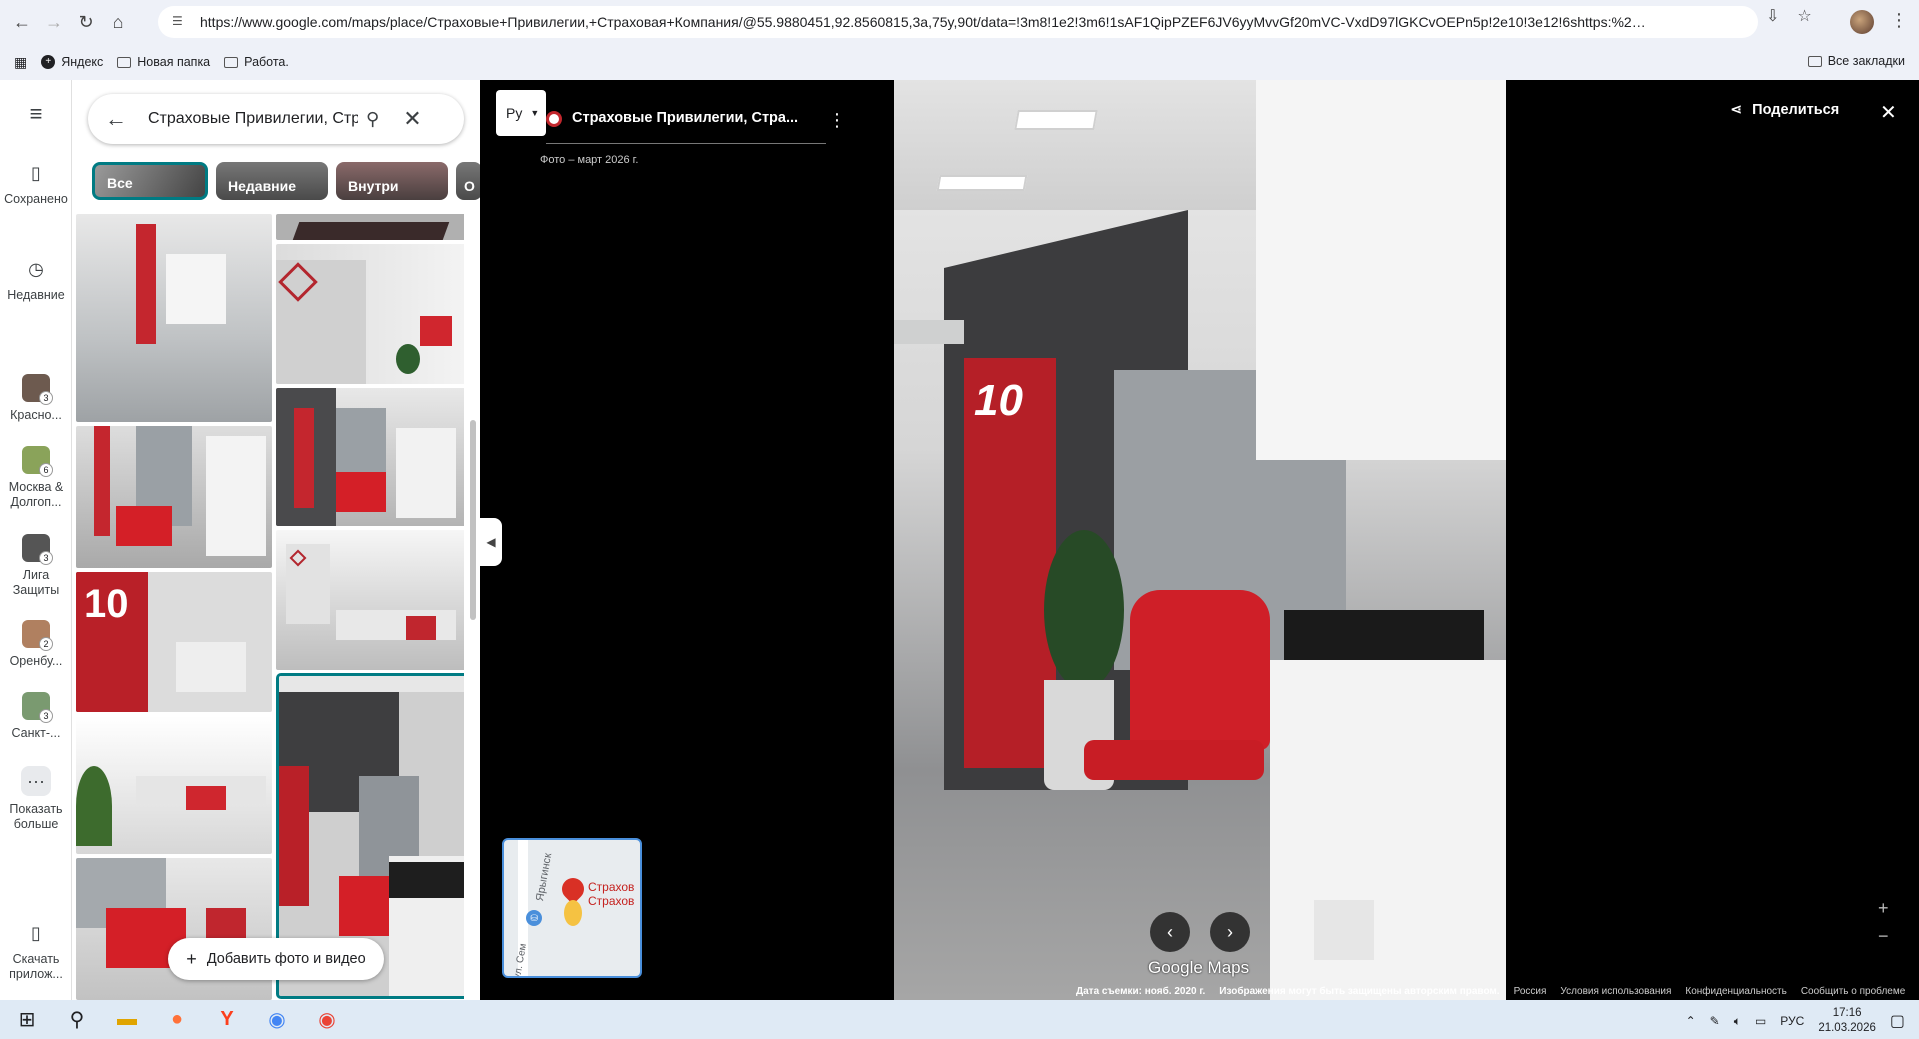 The height and width of the screenshot is (1039, 1919). What do you see at coordinates (118, 22) in the screenshot?
I see `home-icon: ⌂` at bounding box center [118, 22].